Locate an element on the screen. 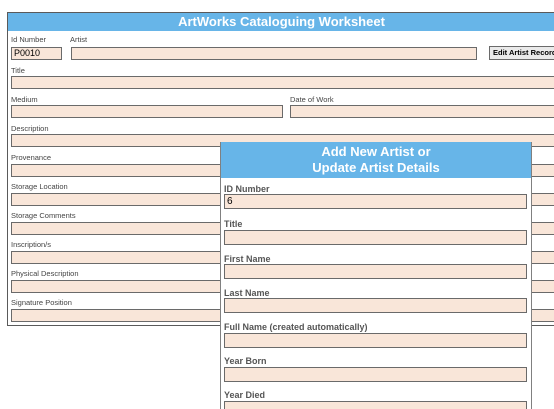 The width and height of the screenshot is (554, 409). medium-field is located at coordinates (147, 111).